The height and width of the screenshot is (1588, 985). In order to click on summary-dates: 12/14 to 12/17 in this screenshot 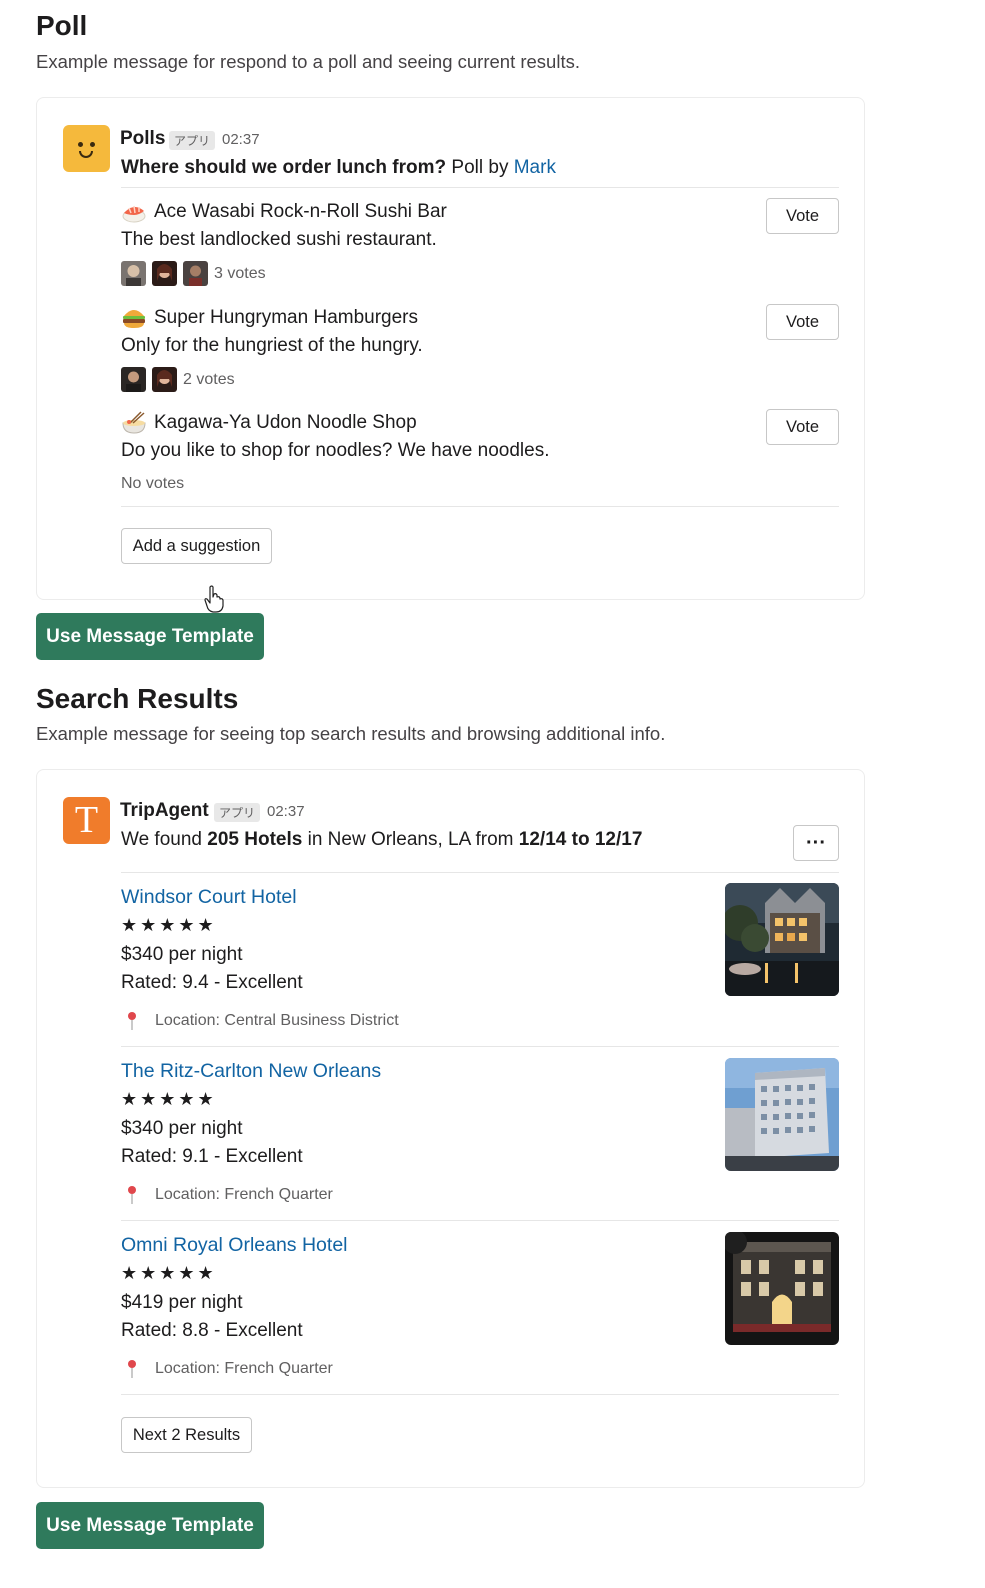, I will do `click(580, 839)`.